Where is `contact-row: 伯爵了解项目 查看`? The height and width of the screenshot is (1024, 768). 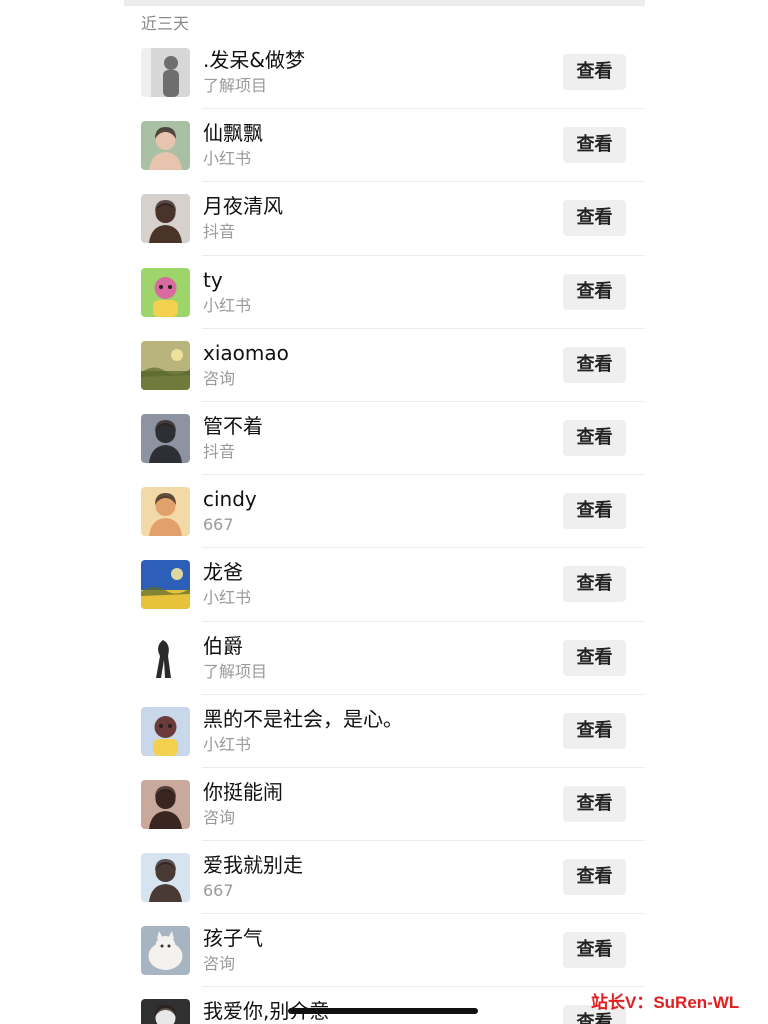
contact-row: 伯爵了解项目 查看 is located at coordinates (384, 658).